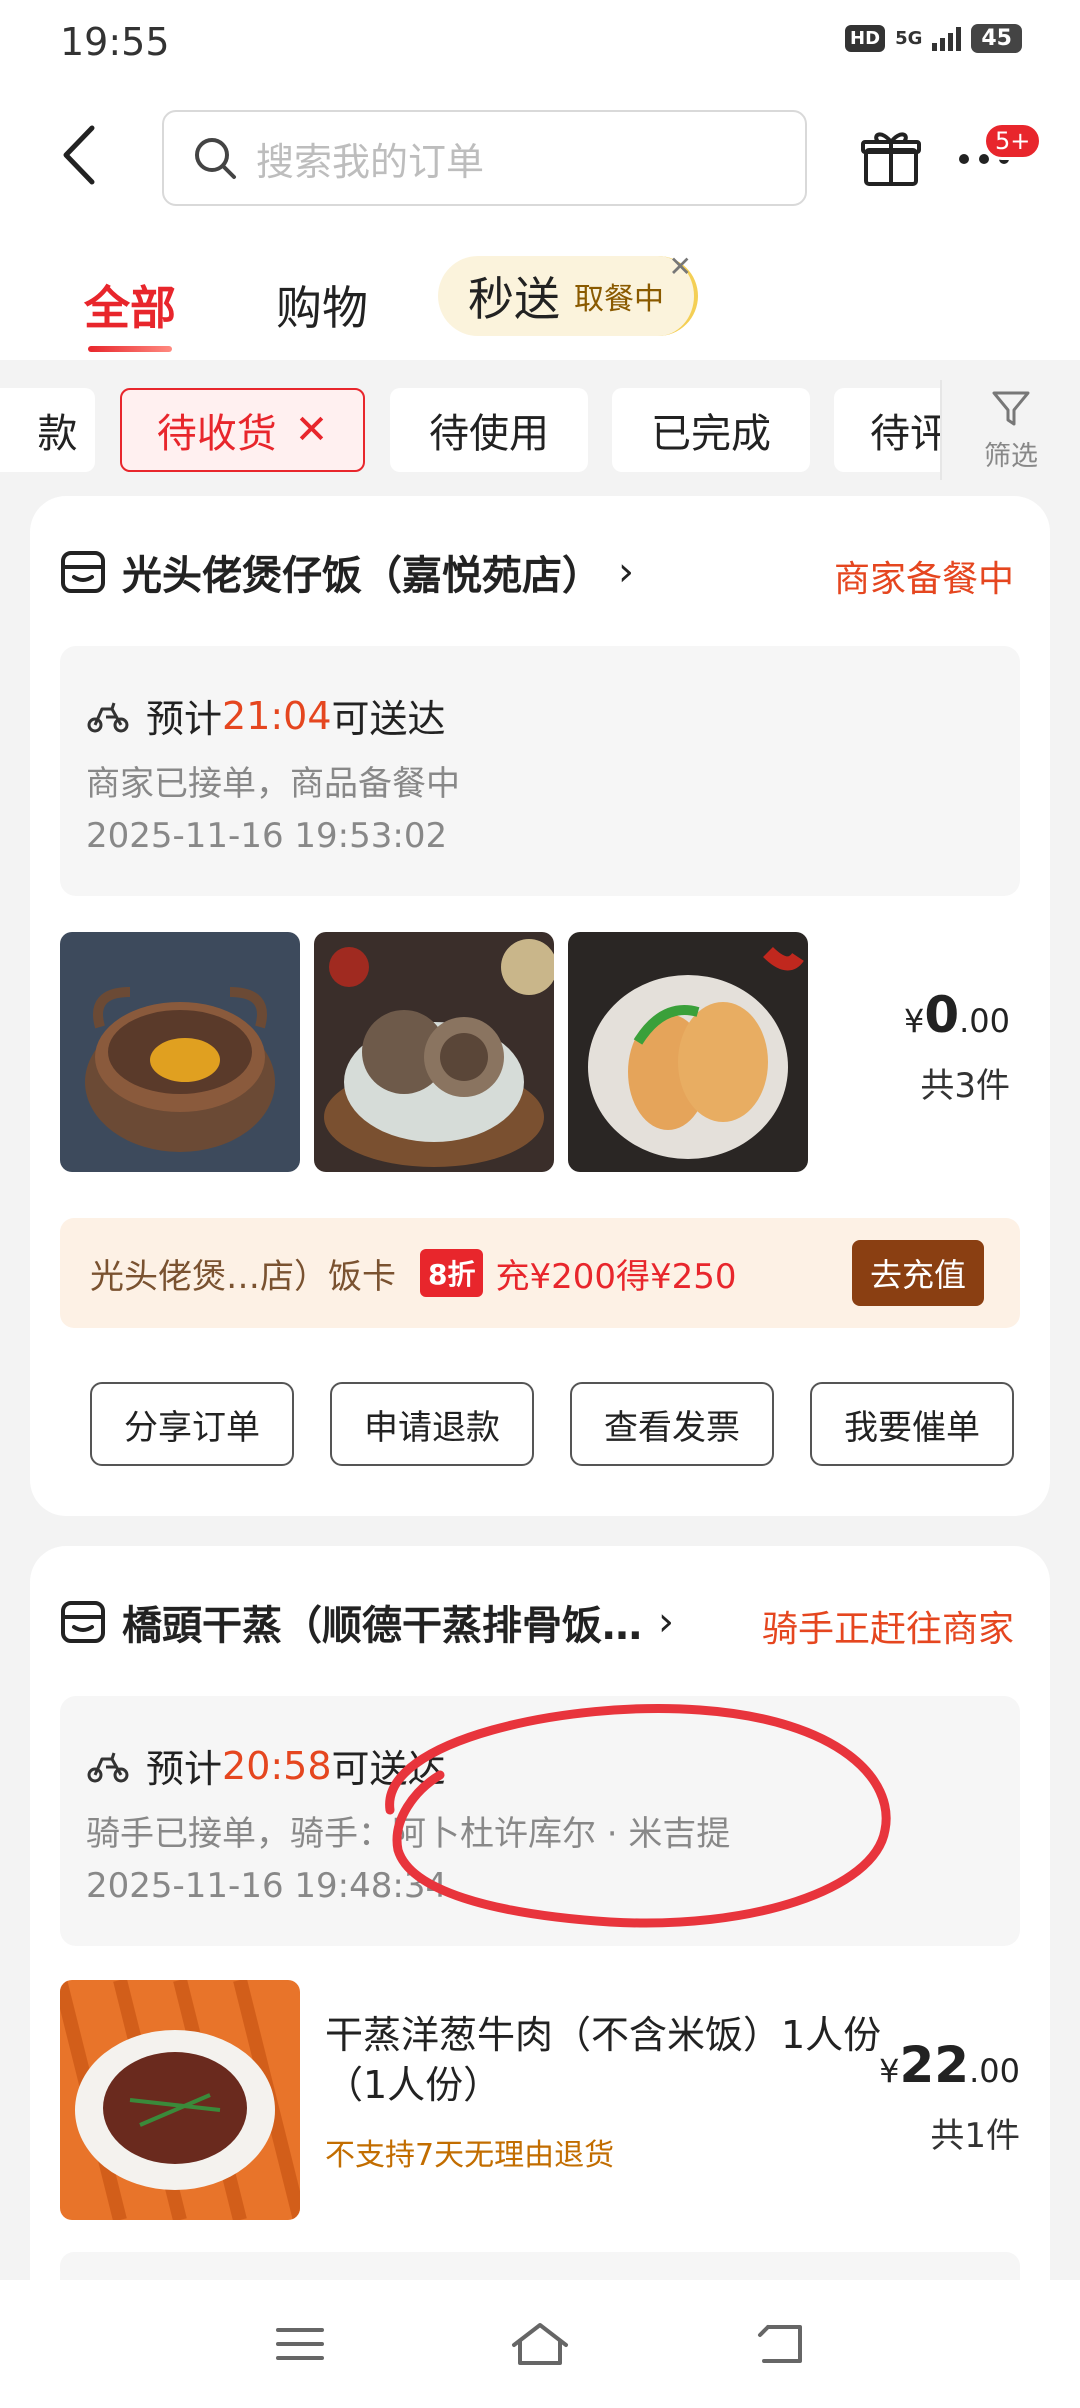  Describe the element at coordinates (277, 715) in the screenshot. I see `eta-time: 21:04` at that location.